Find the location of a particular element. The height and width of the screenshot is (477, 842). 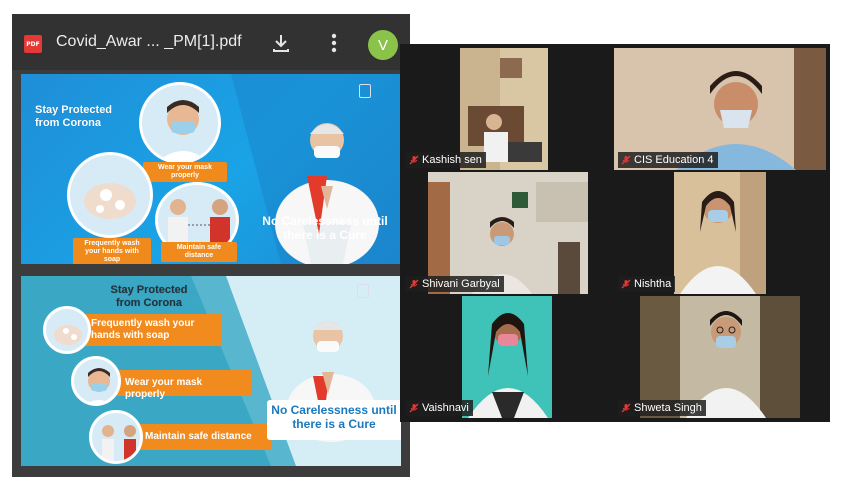

participant-tile: Kashish sen is located at coordinates (508, 109).